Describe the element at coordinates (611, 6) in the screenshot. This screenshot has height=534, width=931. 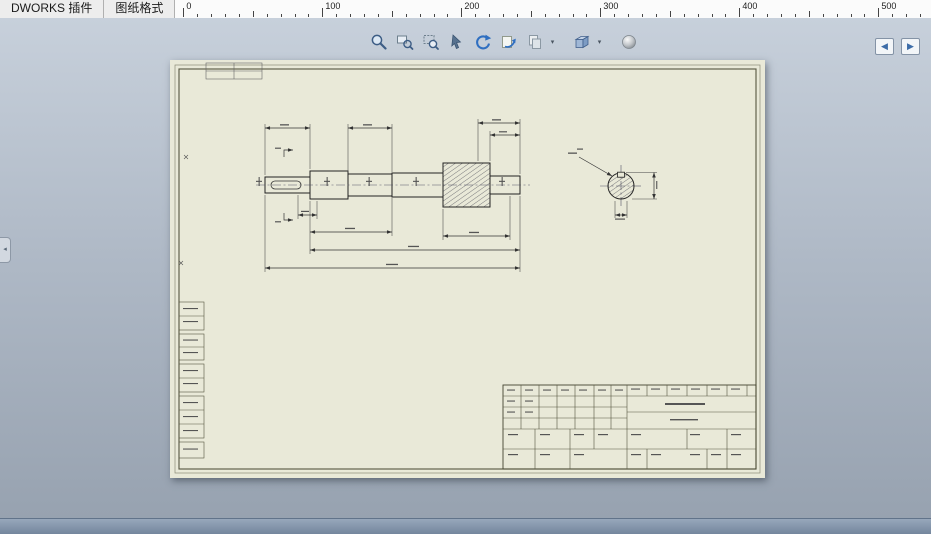
I see `ruler-label: 300` at that location.